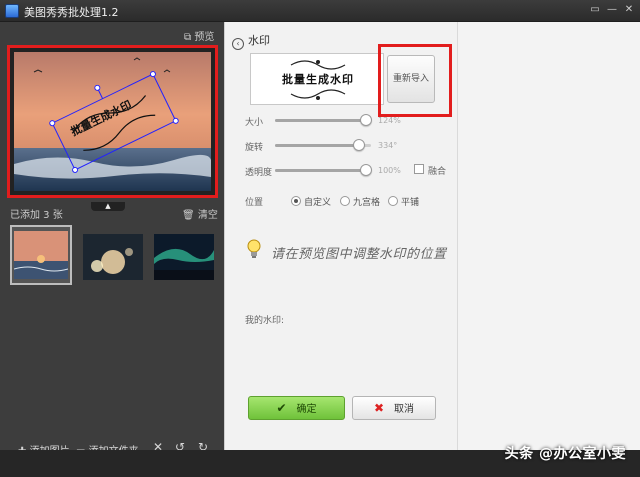  I want to click on window-title: 美图秀秀批处理1.2, so click(71, 12).